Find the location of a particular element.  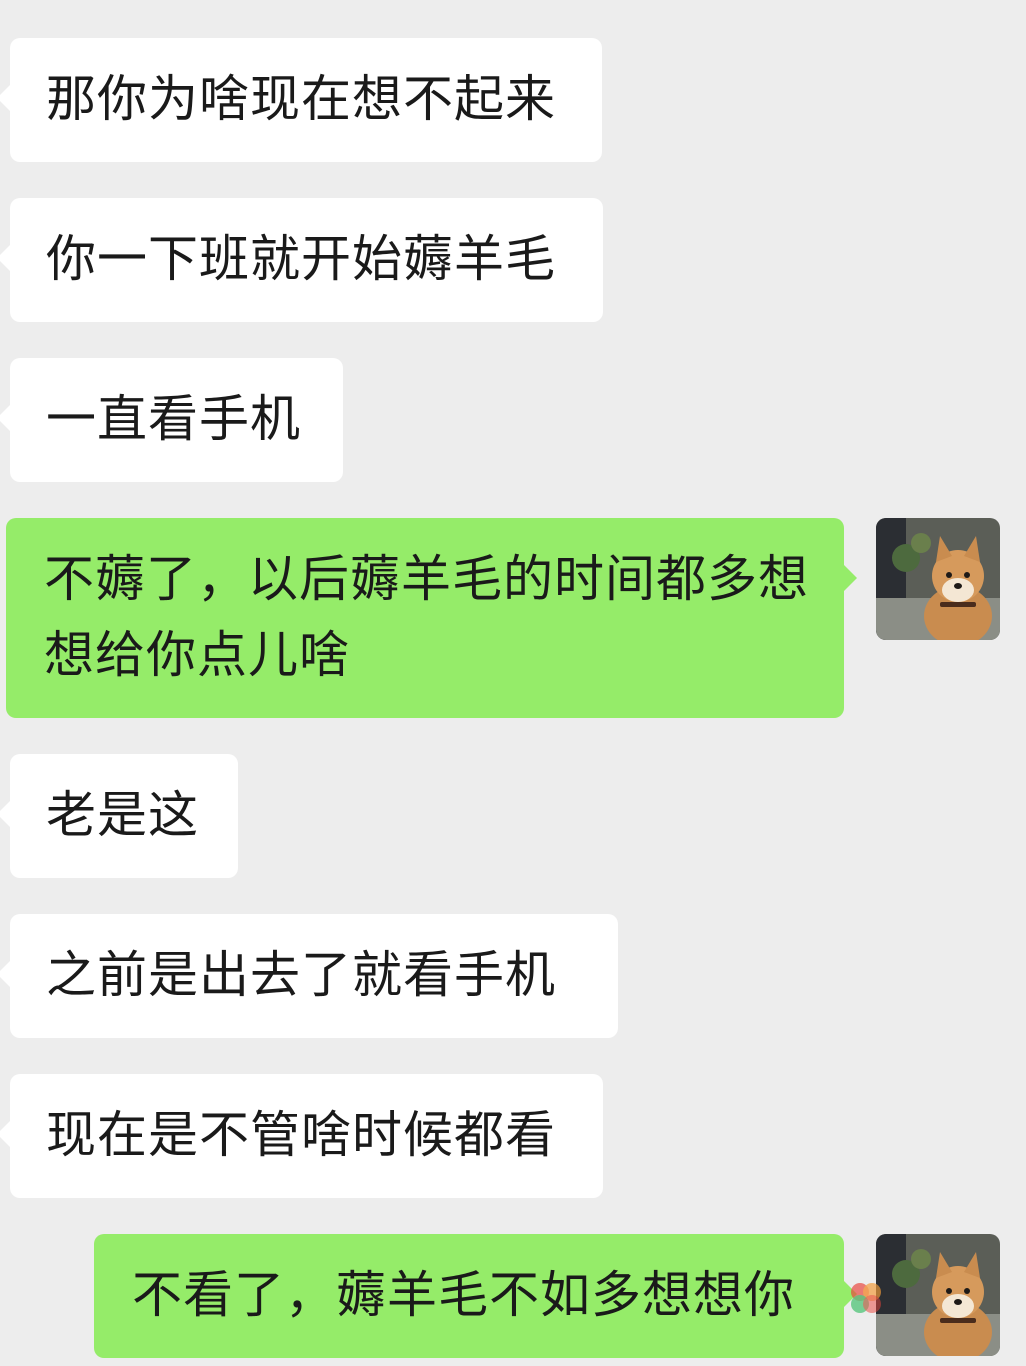

watermark-logo-icon is located at coordinates (866, 1298).